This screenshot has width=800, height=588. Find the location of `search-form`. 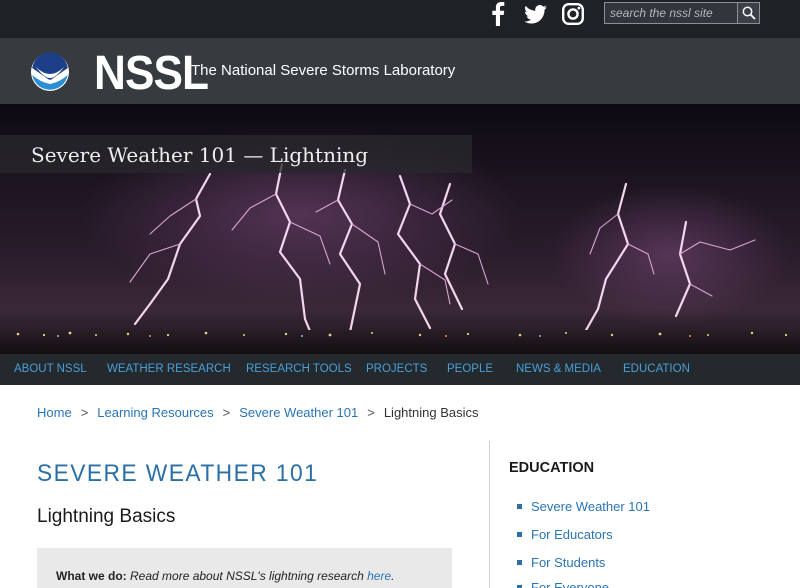

search-form is located at coordinates (682, 13).